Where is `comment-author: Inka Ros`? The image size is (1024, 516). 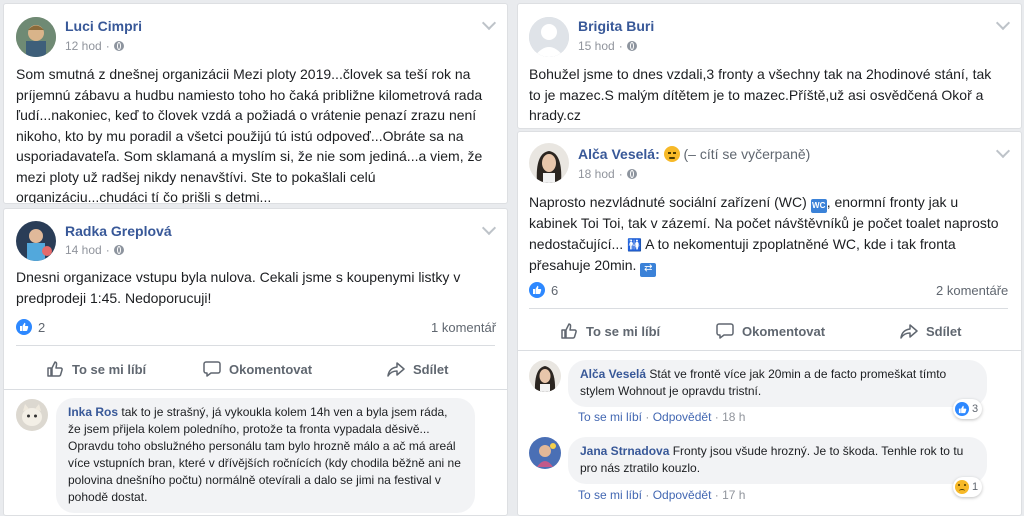
comment-author: Inka Ros is located at coordinates (93, 412).